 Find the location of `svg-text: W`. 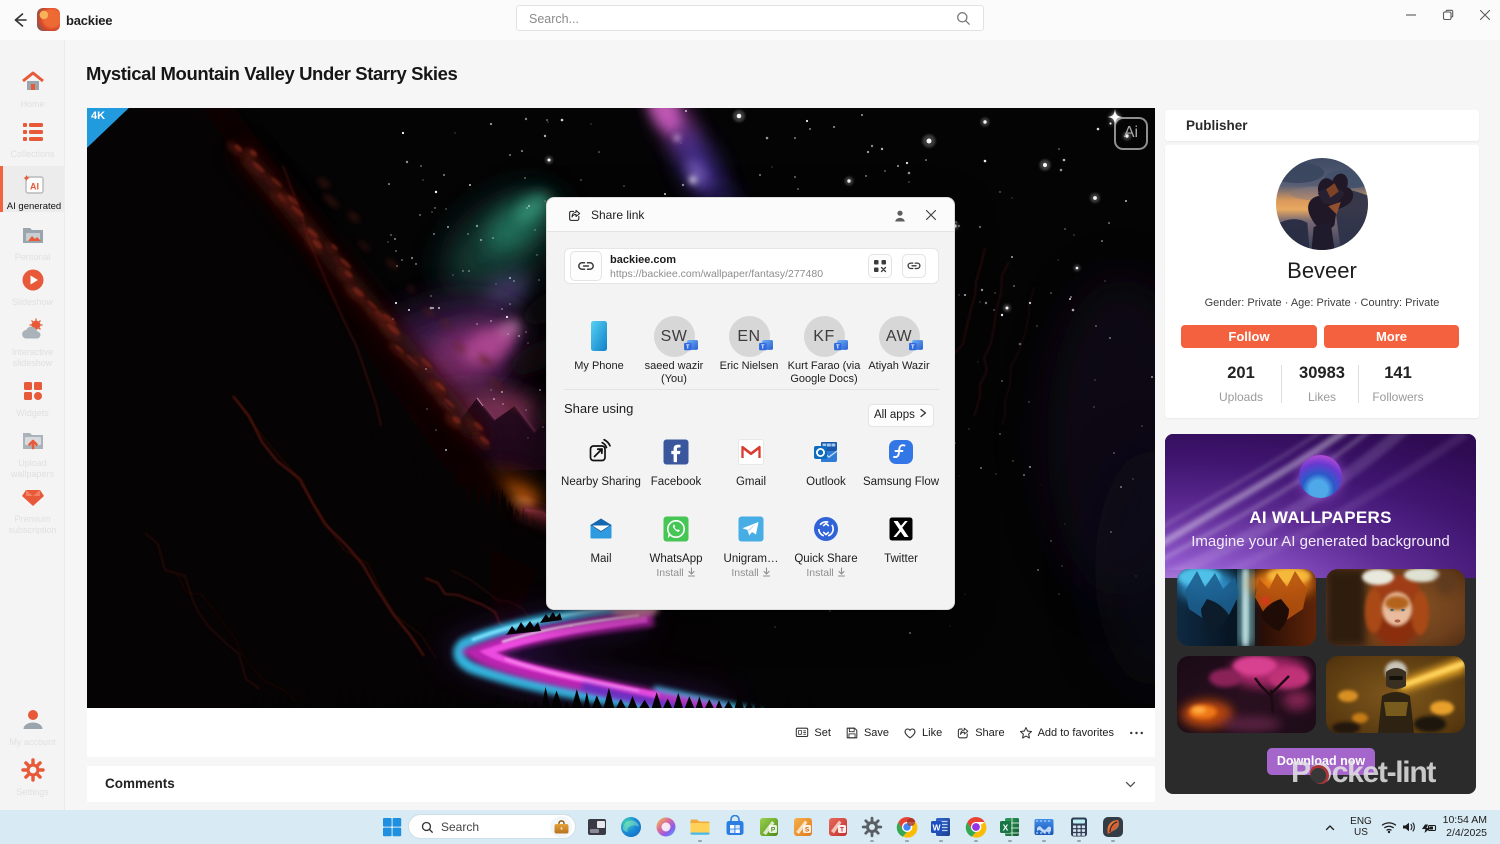

svg-text: W is located at coordinates (936, 828).